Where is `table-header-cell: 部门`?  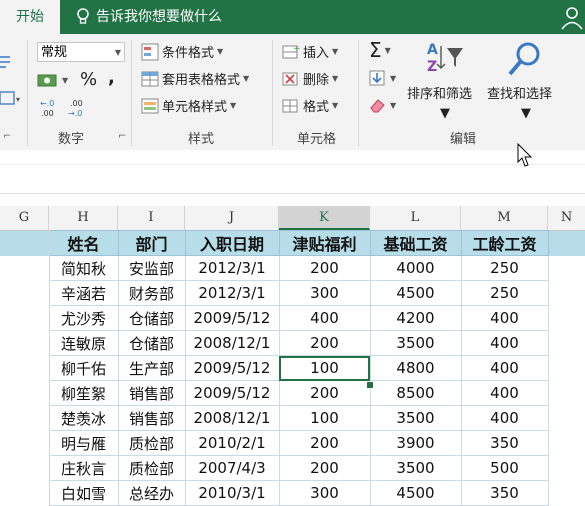
table-header-cell: 部门 is located at coordinates (151, 243).